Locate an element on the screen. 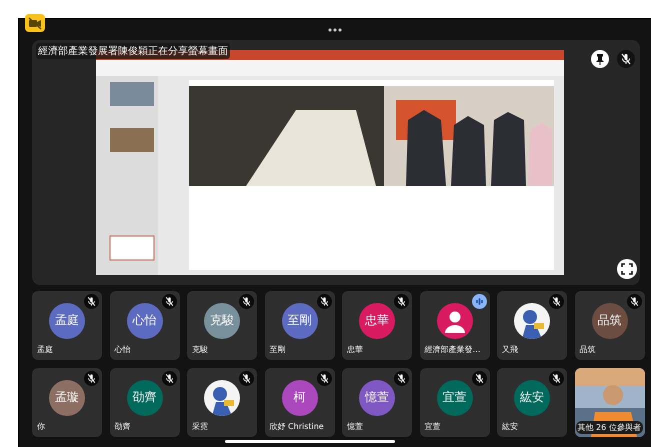 The image size is (651, 447). participant-name: 品筑 is located at coordinates (587, 350).